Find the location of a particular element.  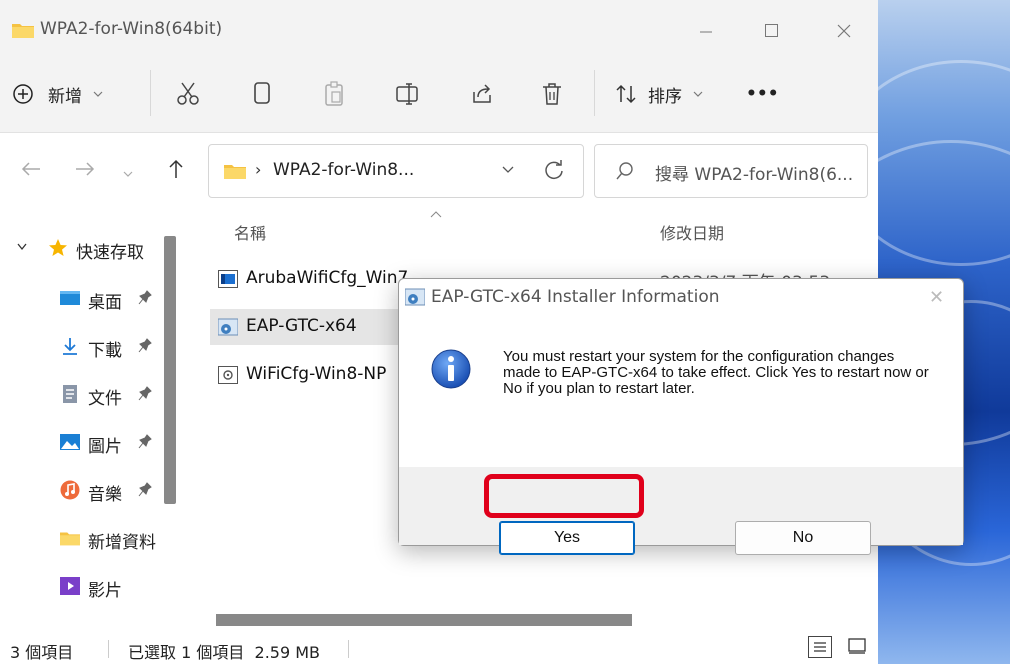

sort-icon is located at coordinates (626, 94).